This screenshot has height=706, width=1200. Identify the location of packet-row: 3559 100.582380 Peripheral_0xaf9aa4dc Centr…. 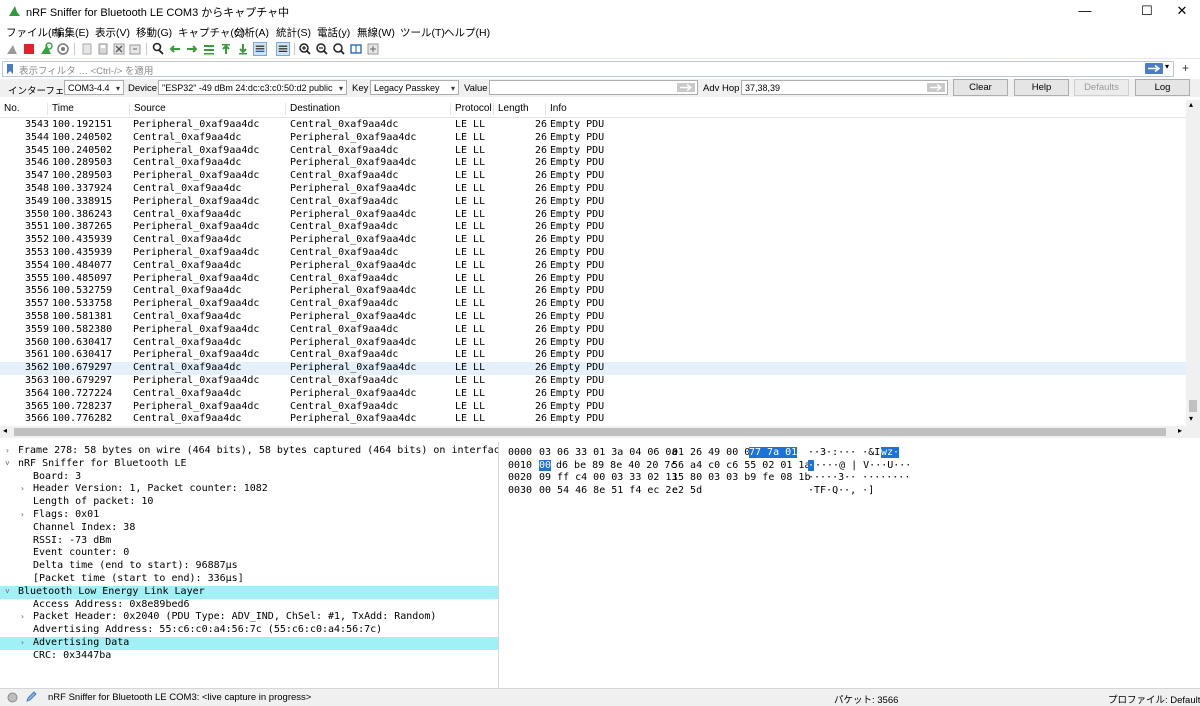
(593, 330).